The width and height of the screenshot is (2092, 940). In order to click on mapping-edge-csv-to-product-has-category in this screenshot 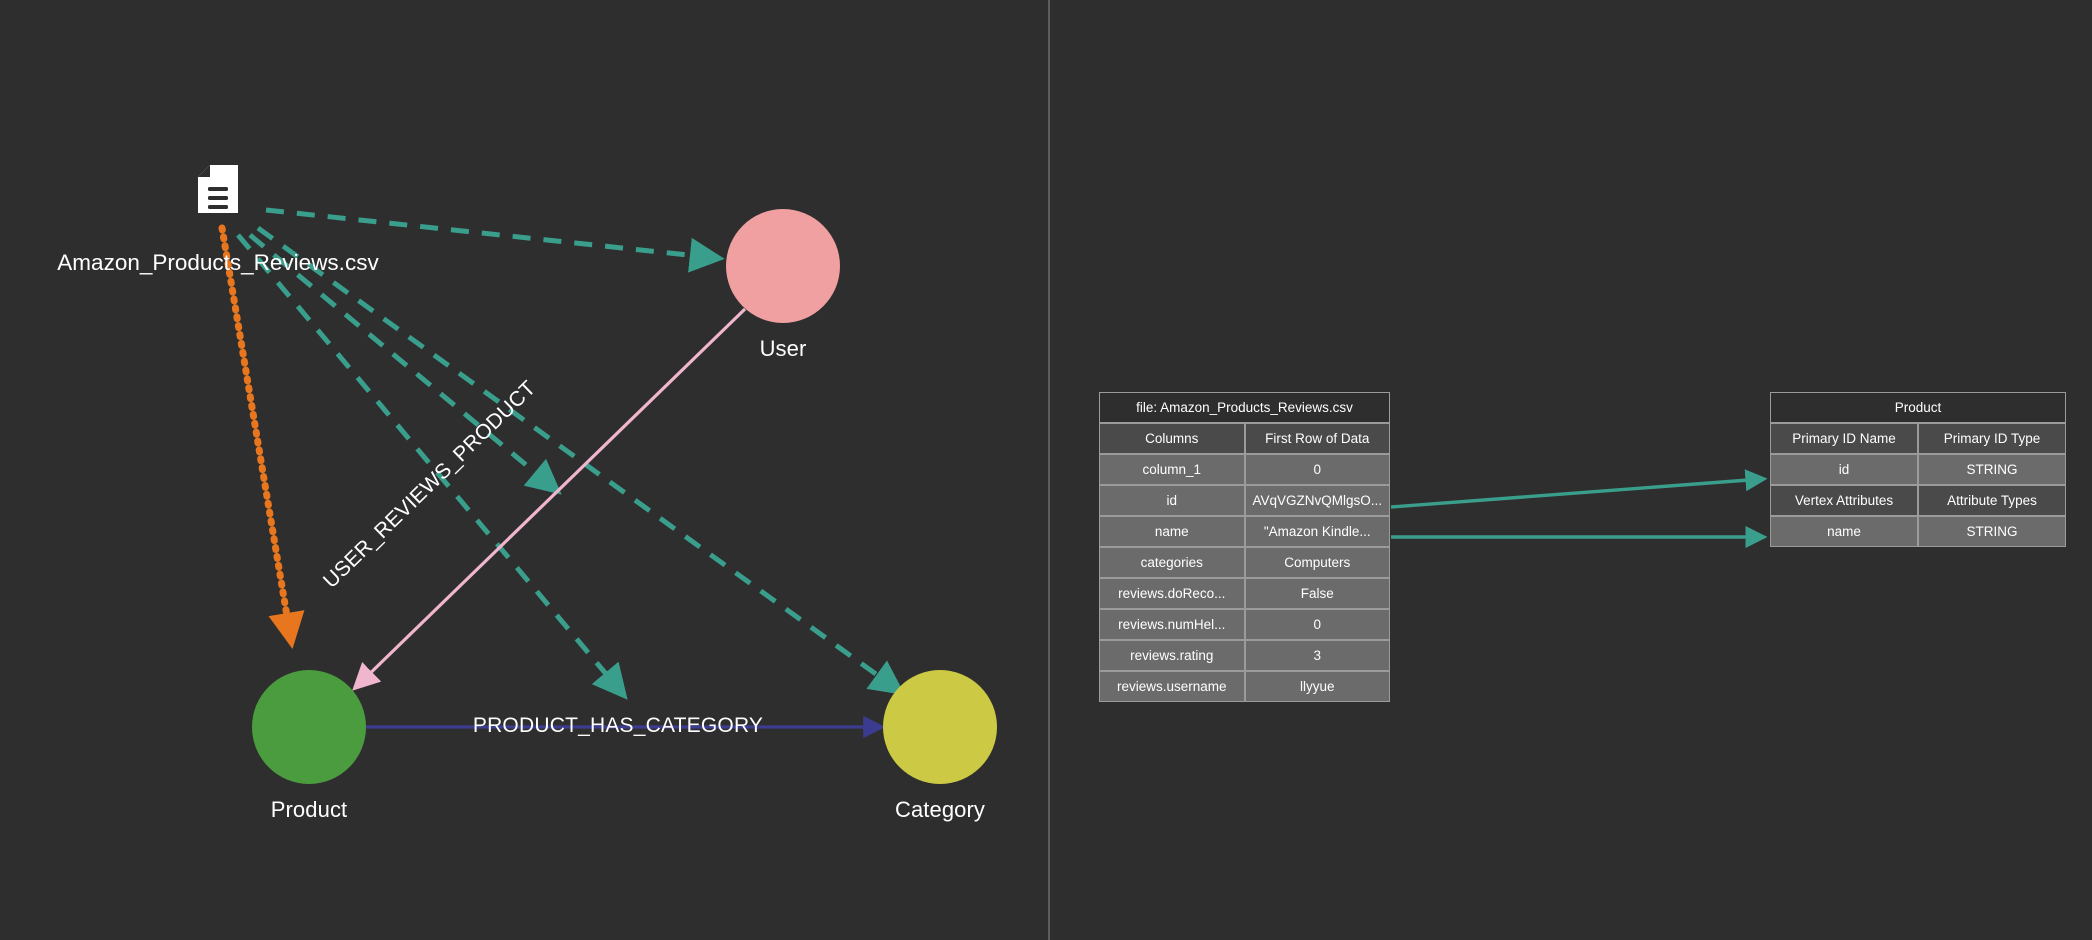, I will do `click(432, 466)`.